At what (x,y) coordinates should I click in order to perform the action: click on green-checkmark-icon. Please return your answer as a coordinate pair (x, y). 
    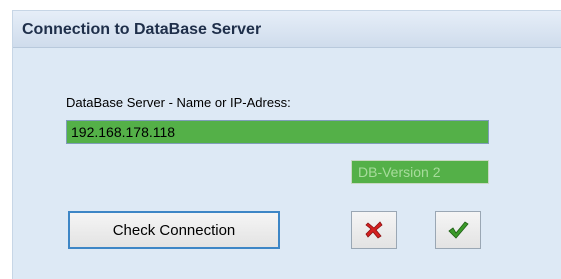
    Looking at the image, I should click on (458, 230).